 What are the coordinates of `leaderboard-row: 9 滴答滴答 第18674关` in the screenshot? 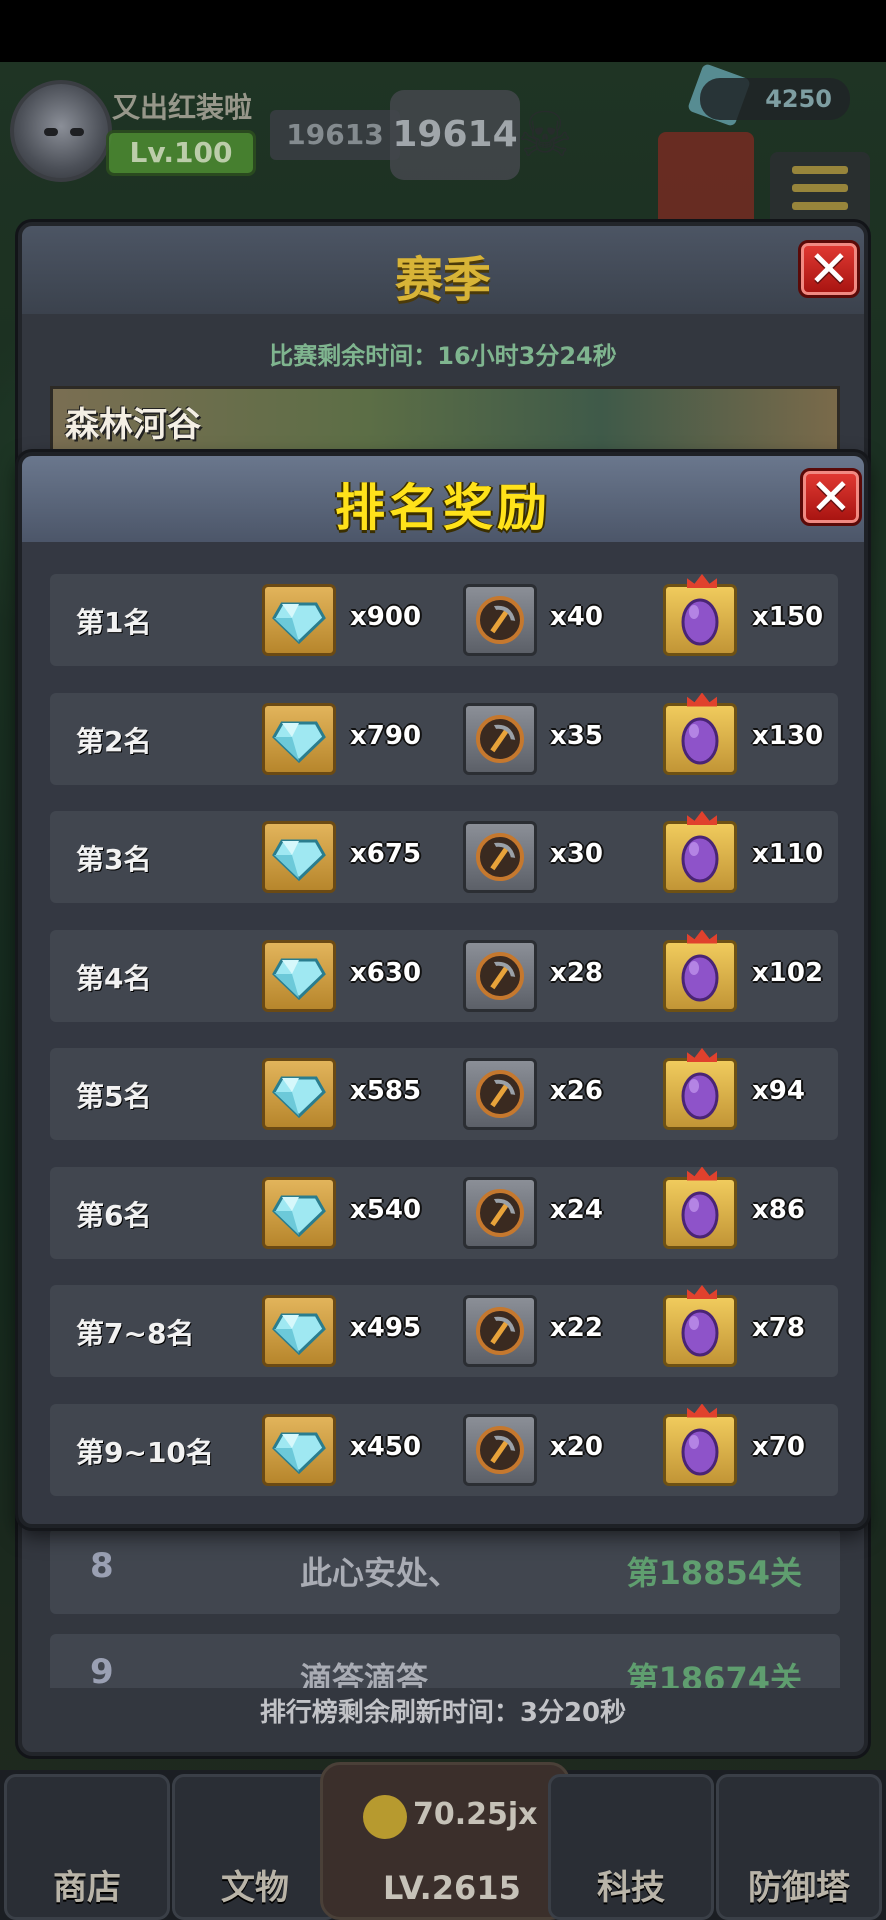 It's located at (445, 1661).